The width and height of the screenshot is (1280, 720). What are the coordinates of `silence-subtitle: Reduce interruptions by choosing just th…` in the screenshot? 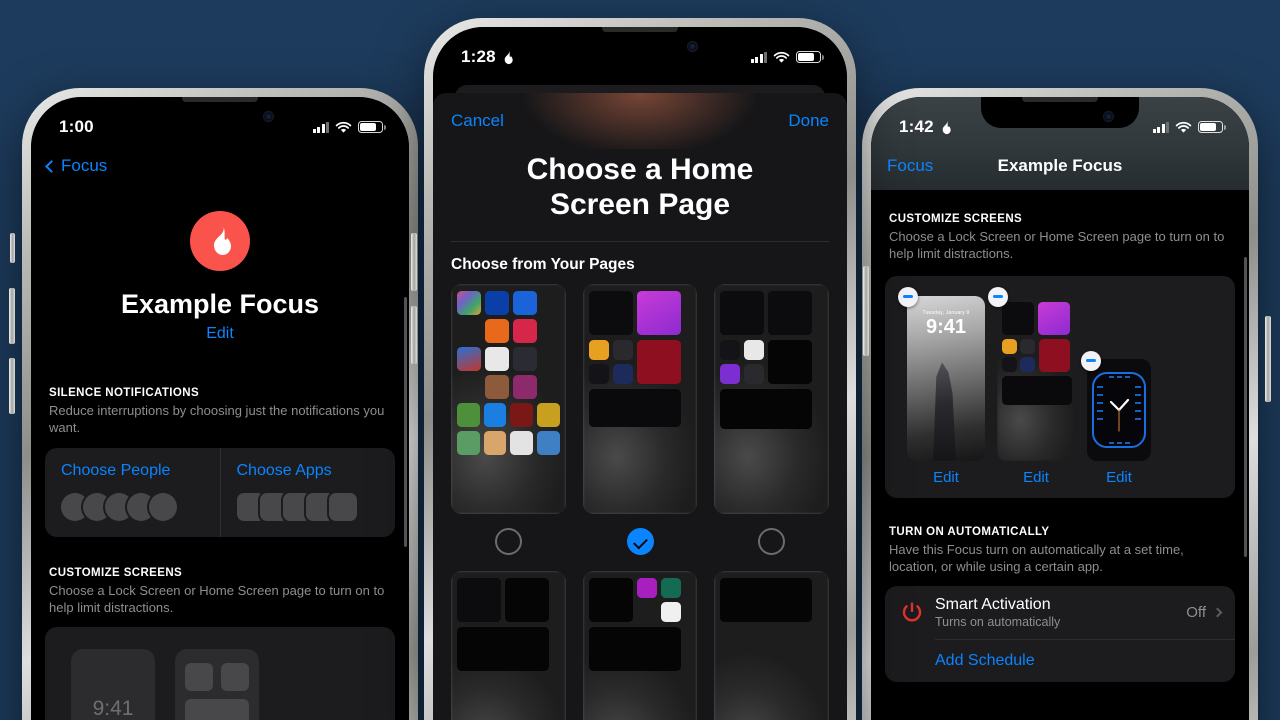 It's located at (217, 419).